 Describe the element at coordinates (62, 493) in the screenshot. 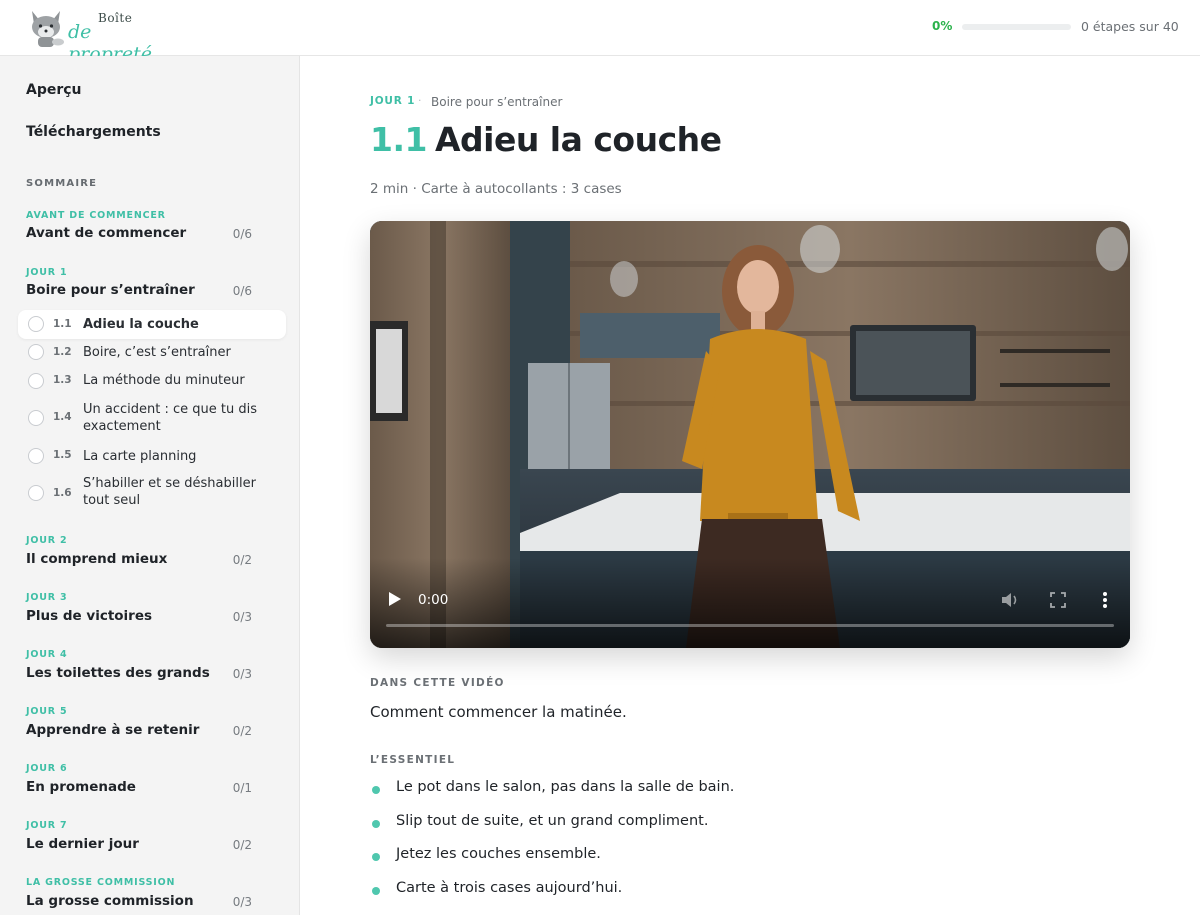

I see `lesson-number: 1.6` at that location.